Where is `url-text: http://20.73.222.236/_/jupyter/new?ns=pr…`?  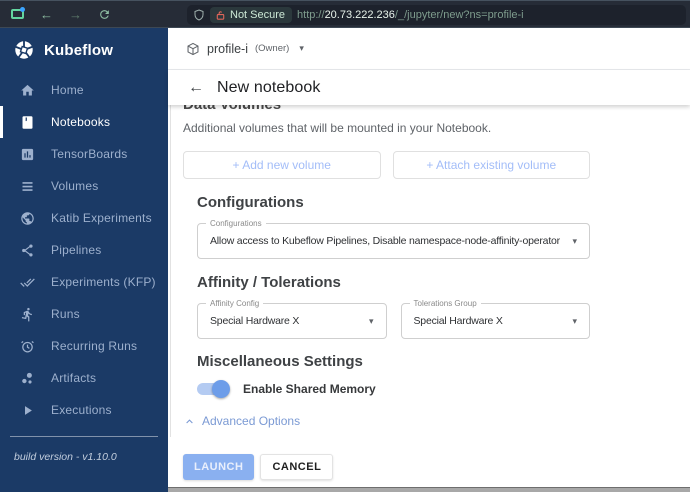
url-text: http://20.73.222.236/_/jupyter/new?ns=pr… is located at coordinates (410, 15).